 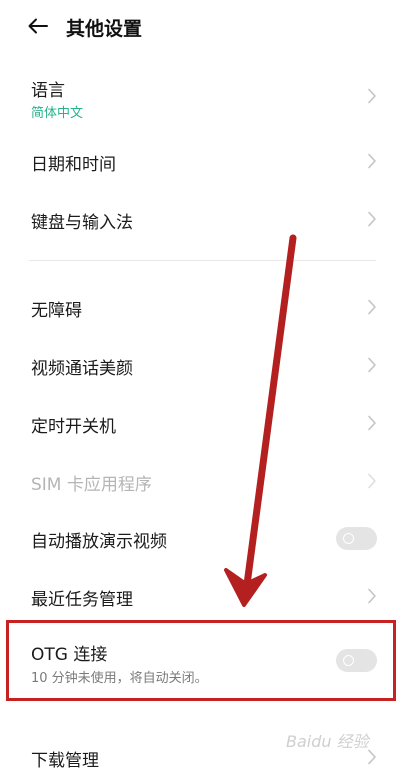 I want to click on settings-item-label: 键盘与输入法, so click(x=82, y=223).